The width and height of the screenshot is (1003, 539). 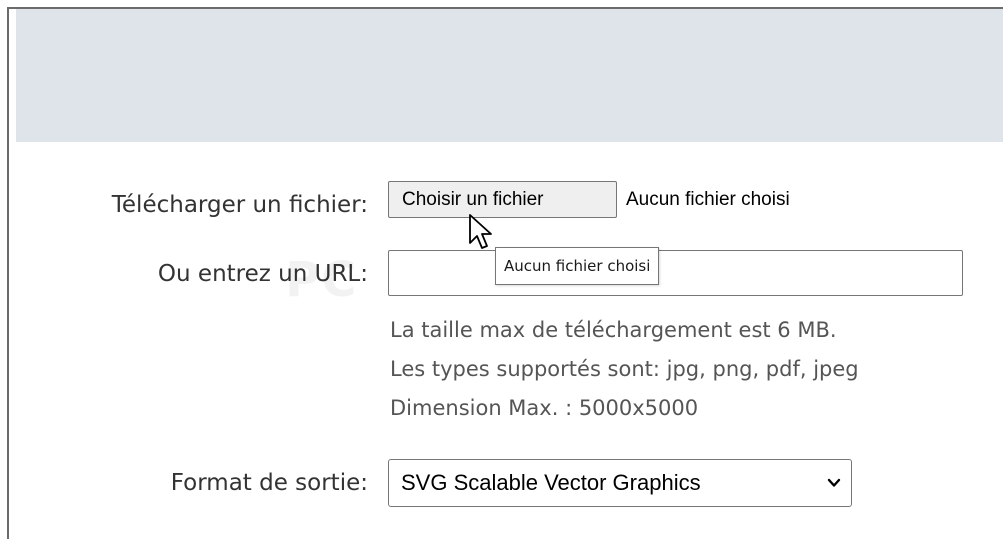 What do you see at coordinates (834, 482) in the screenshot?
I see `chevron-down-icon` at bounding box center [834, 482].